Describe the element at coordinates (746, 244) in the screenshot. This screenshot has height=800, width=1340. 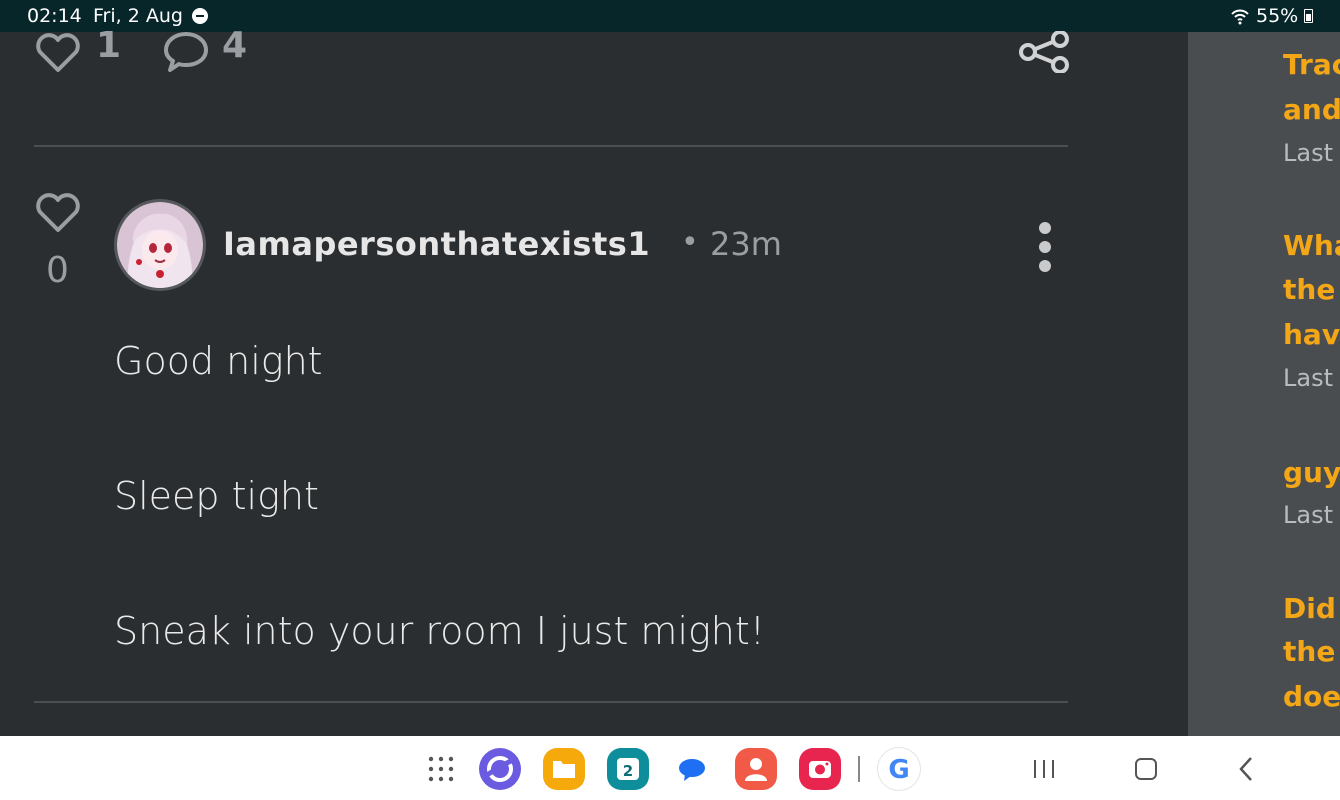
I see `comment-timestamp: 23m` at that location.